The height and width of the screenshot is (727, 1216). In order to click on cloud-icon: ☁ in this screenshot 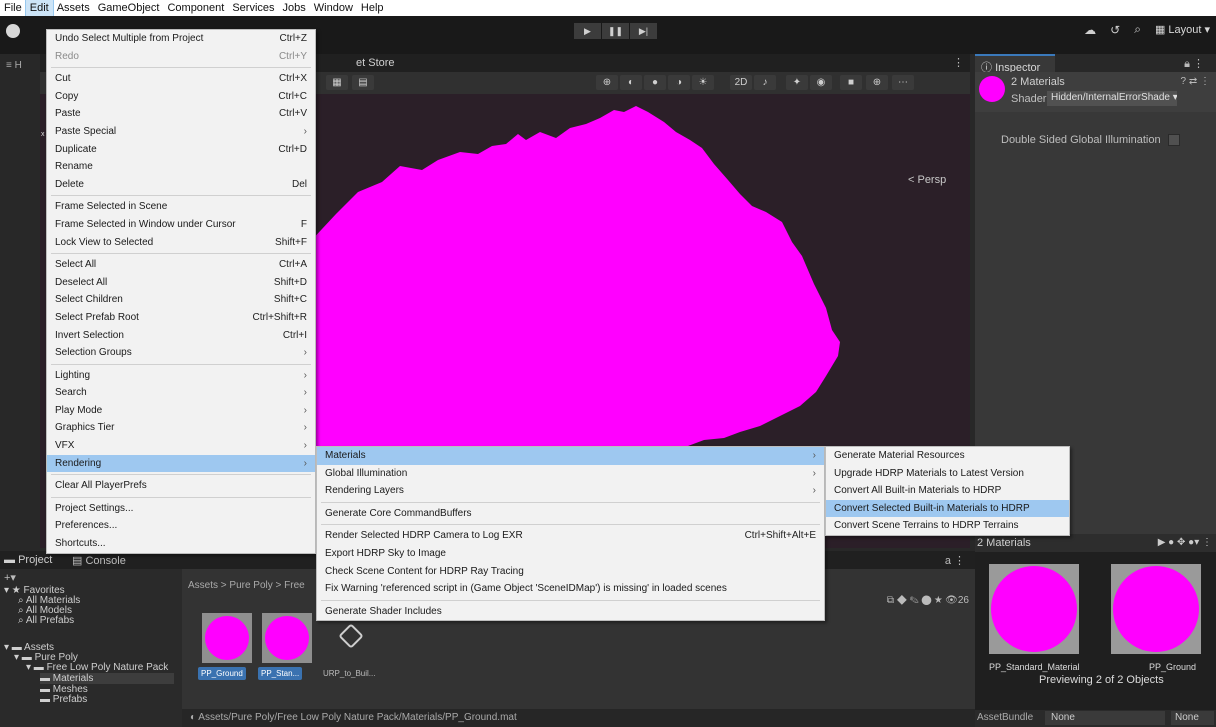, I will do `click(1090, 30)`.